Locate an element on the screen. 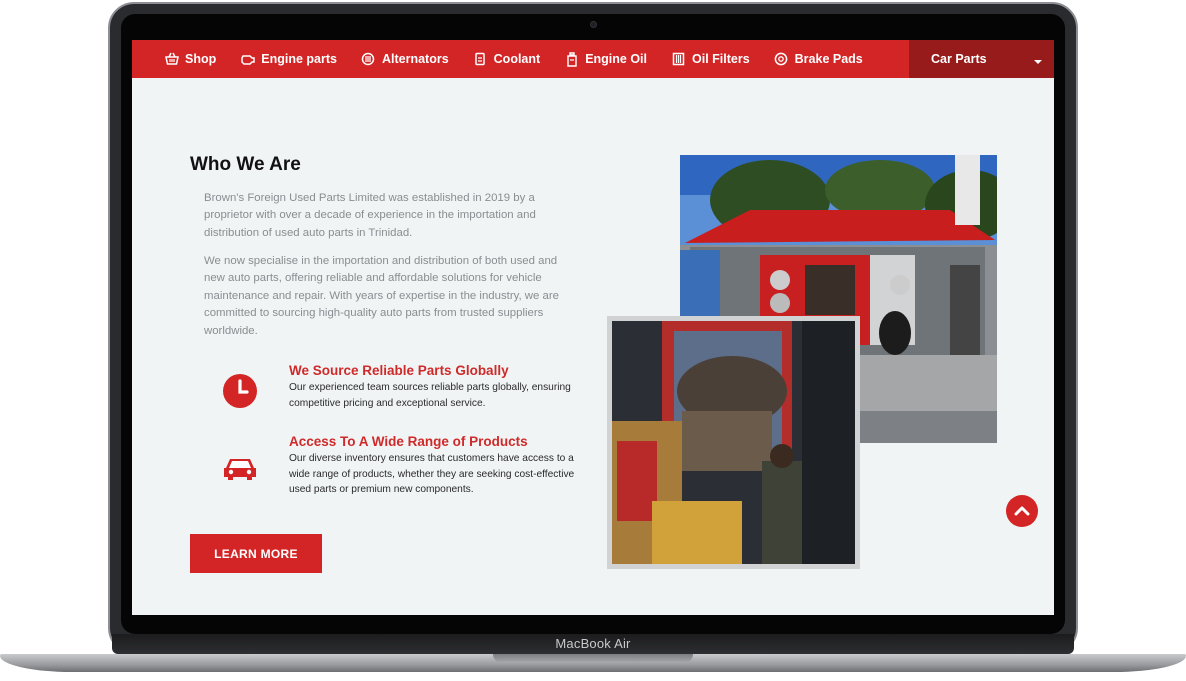 This screenshot has width=1186, height=681. nav-label: Oil Filters is located at coordinates (721, 59).